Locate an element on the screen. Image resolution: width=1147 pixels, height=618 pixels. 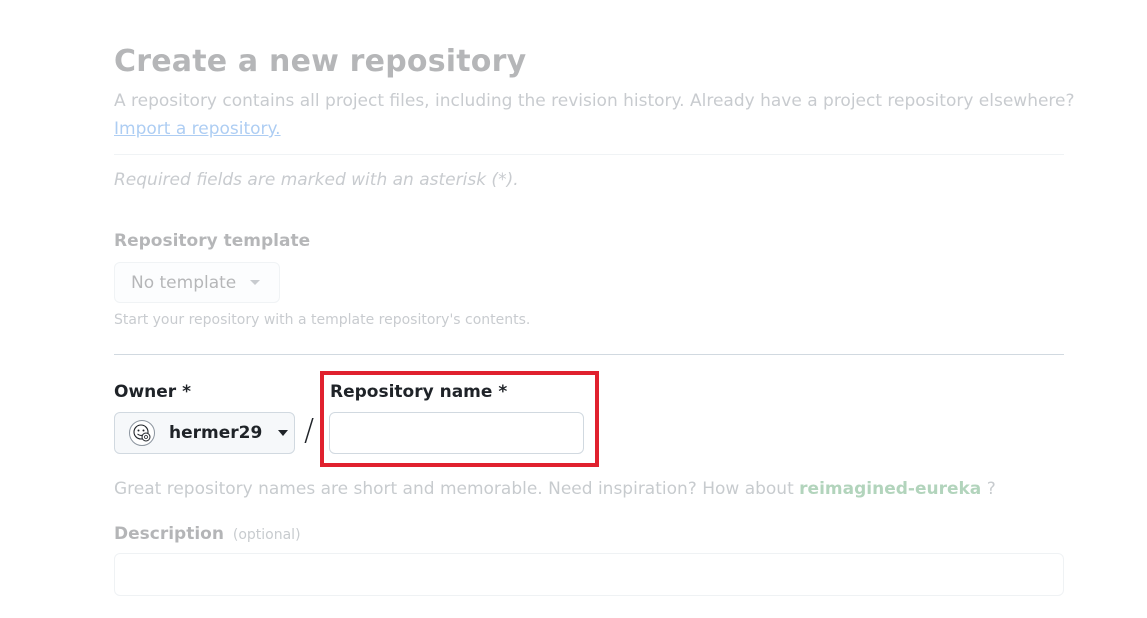
avatar-icon is located at coordinates (142, 433).